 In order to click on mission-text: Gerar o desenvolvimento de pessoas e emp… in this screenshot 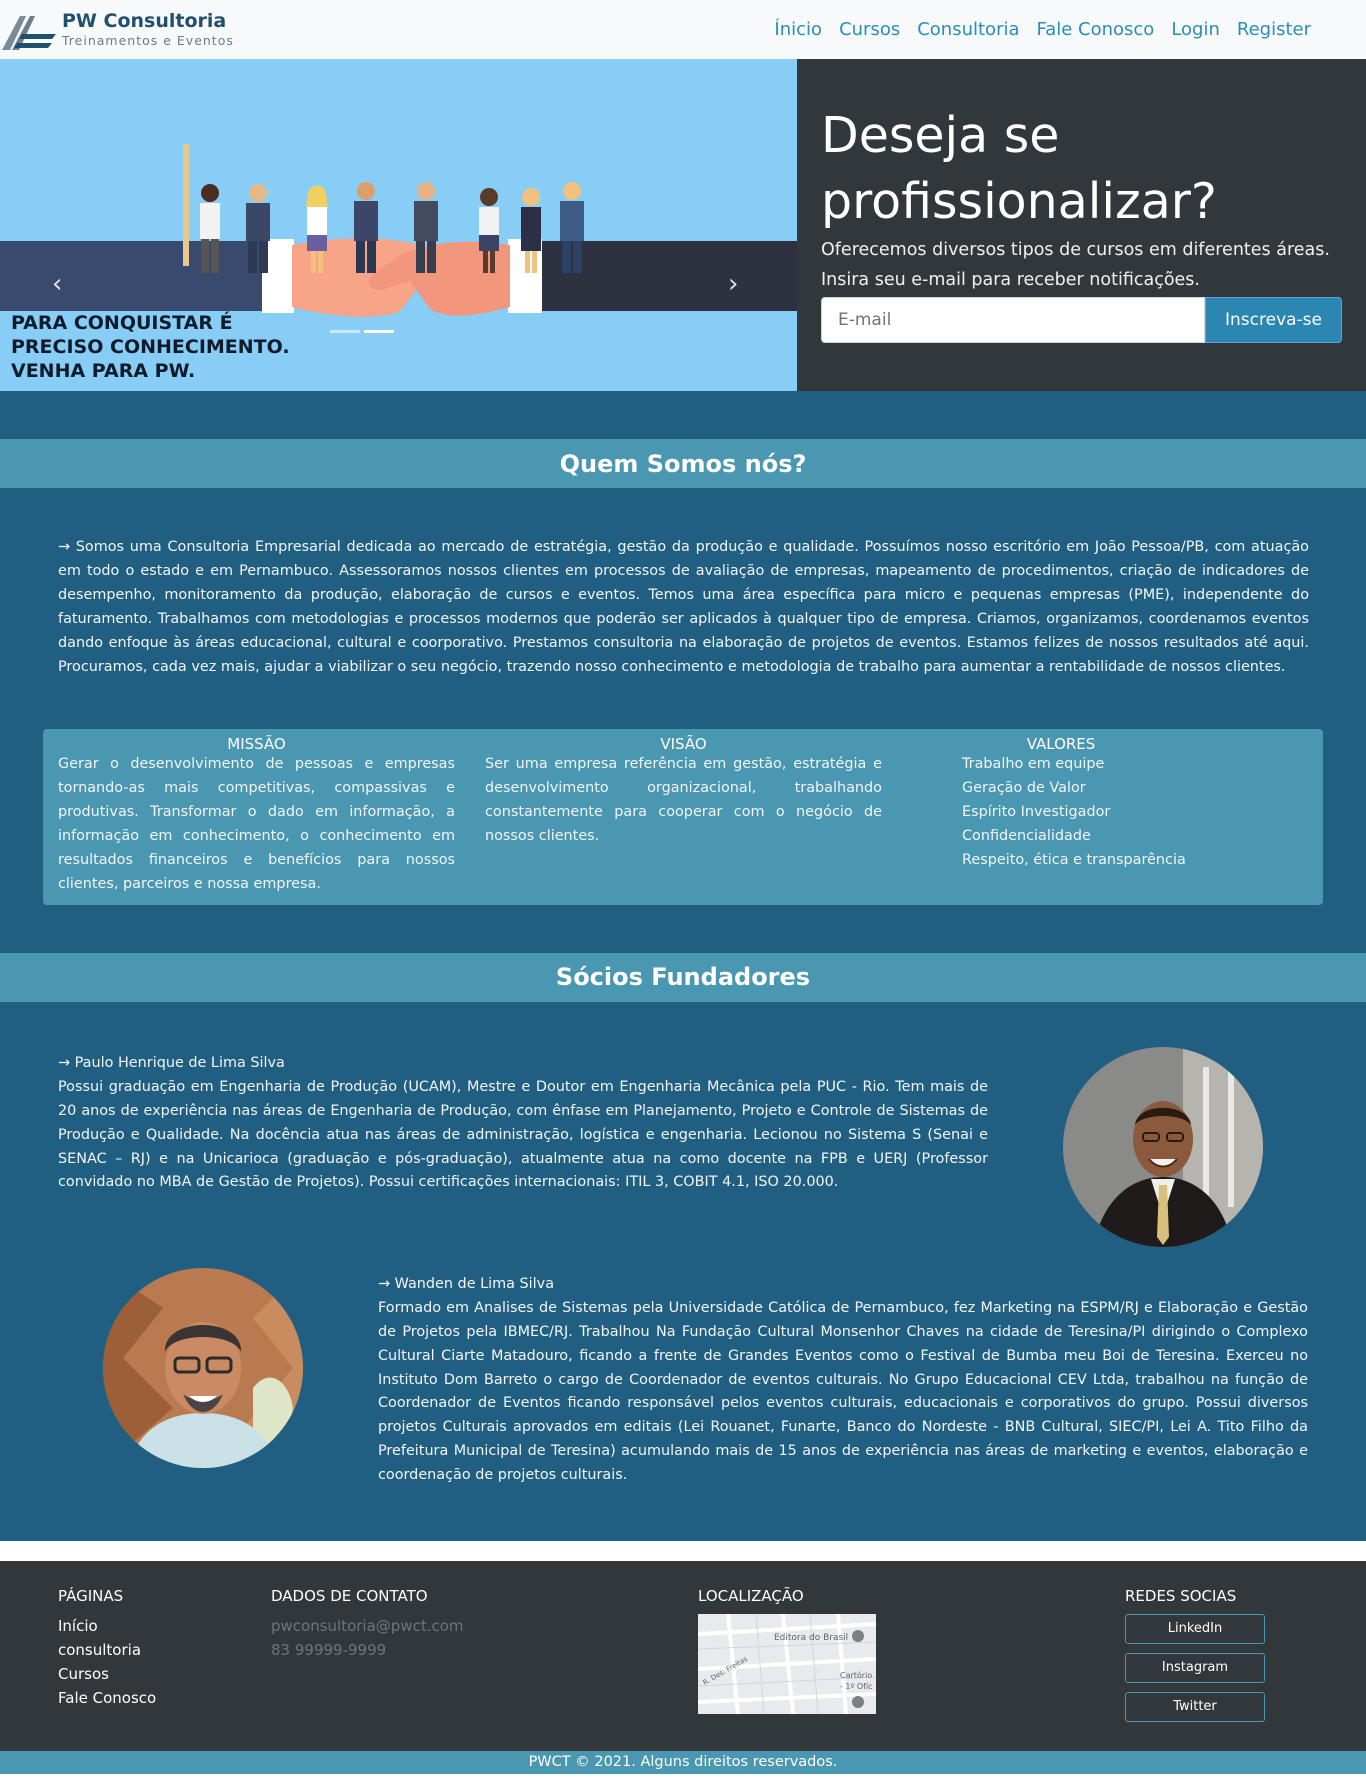, I will do `click(256, 824)`.